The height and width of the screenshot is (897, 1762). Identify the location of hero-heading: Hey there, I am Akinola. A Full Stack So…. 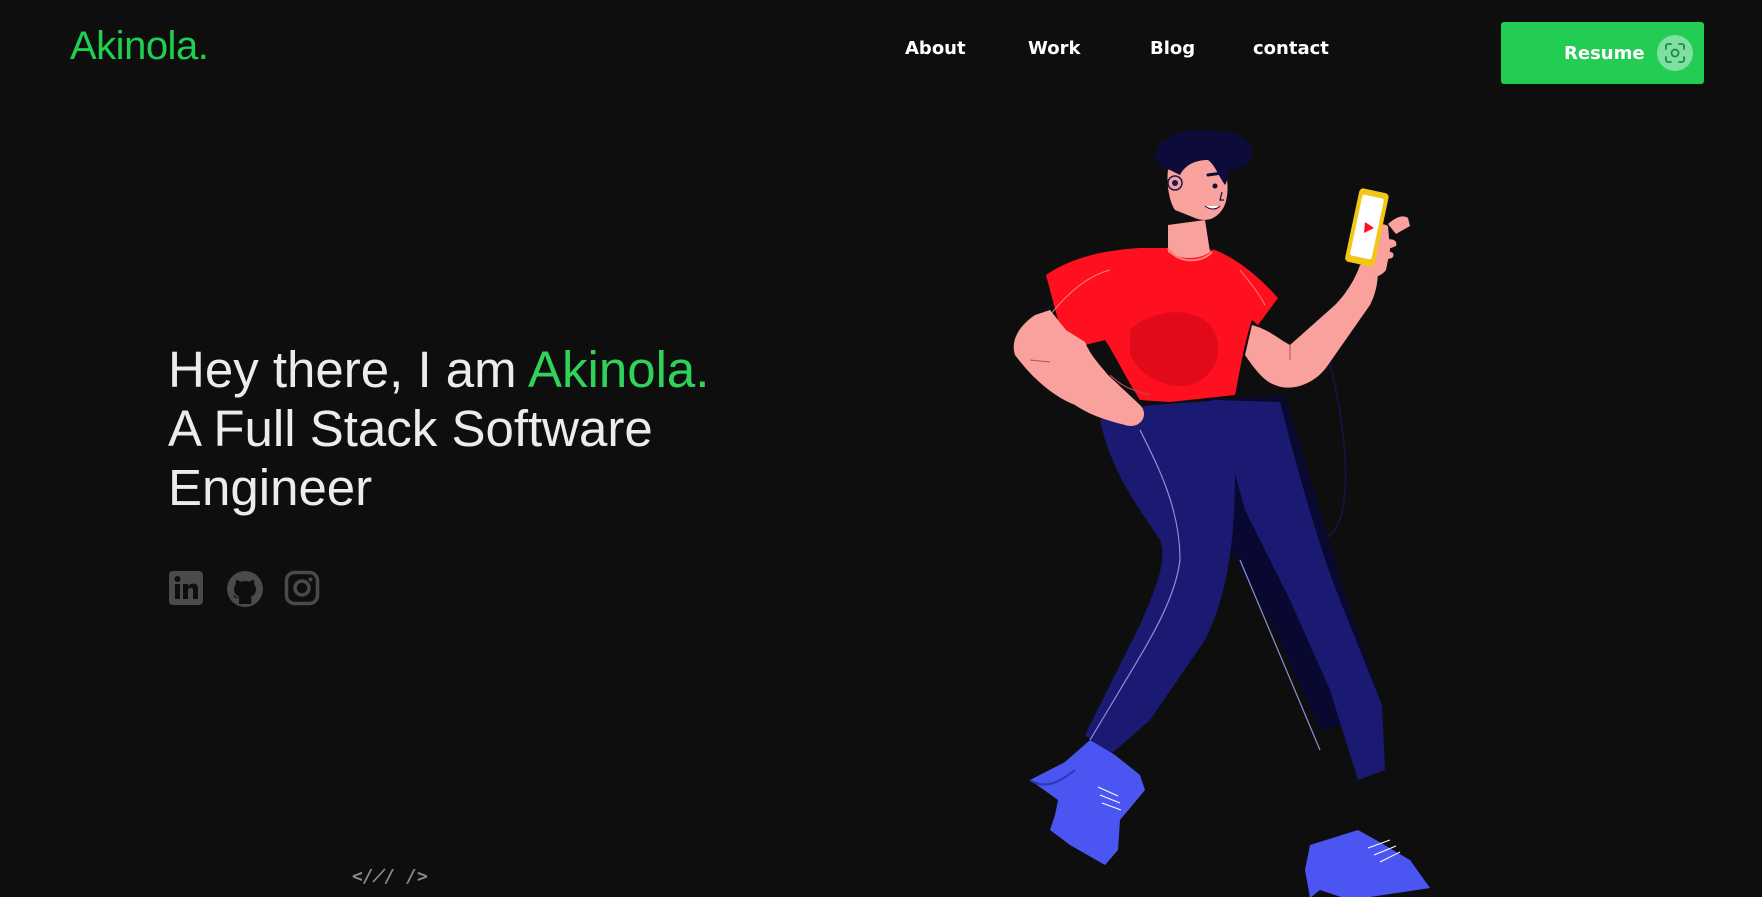
(478, 428).